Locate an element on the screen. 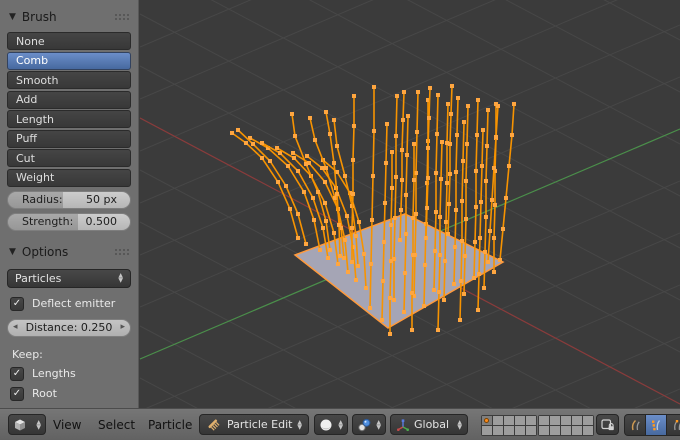  strength-slider: Strength: 0.500 is located at coordinates (69, 221).